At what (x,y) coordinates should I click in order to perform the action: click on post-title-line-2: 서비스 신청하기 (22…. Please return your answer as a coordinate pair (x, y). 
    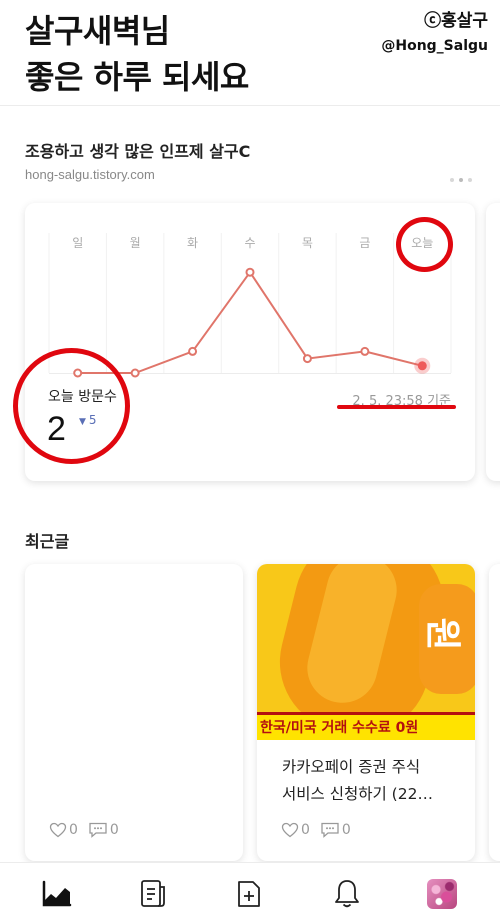
    Looking at the image, I should click on (357, 794).